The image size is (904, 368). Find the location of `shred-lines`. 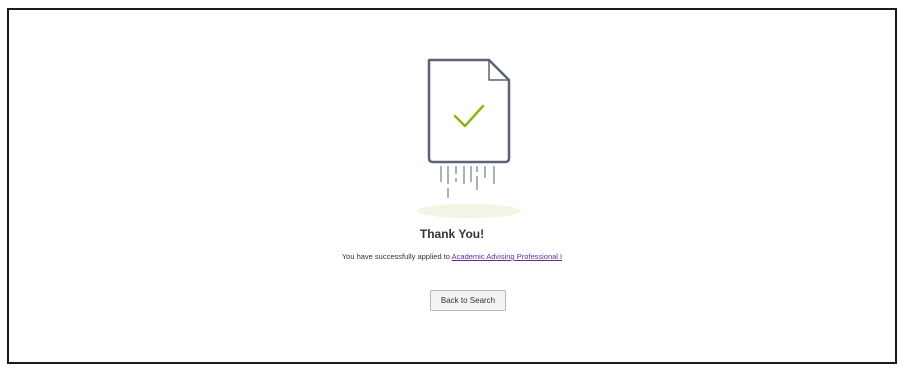

shred-lines is located at coordinates (467, 182).